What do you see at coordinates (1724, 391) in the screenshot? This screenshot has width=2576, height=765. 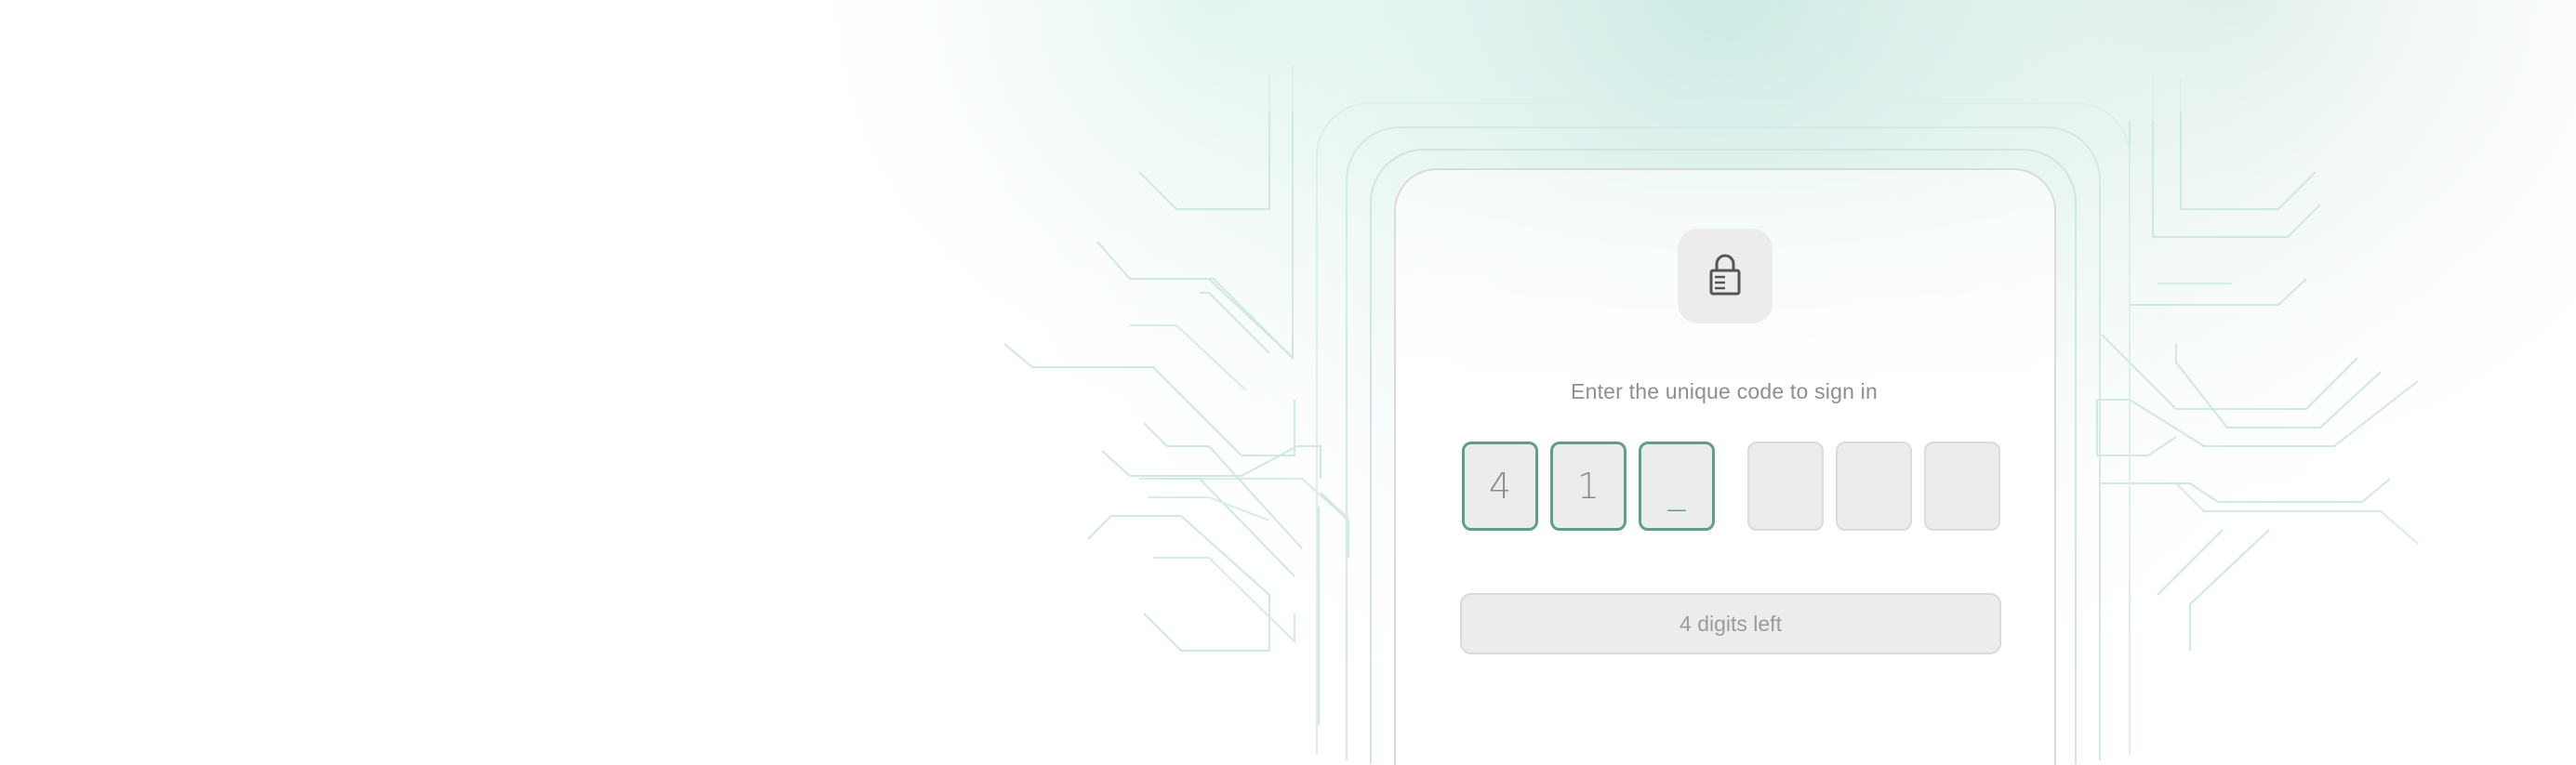 I see `signin-prompt: Enter the unique code to sign in` at bounding box center [1724, 391].